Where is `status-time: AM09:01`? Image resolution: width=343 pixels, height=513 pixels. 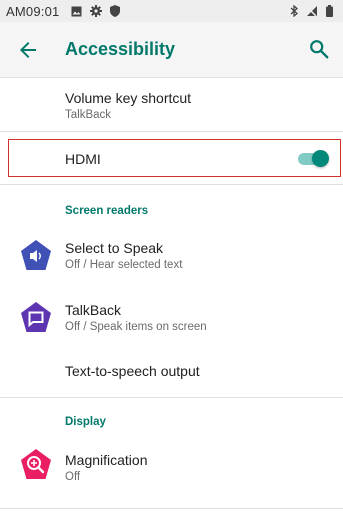 status-time: AM09:01 is located at coordinates (33, 11).